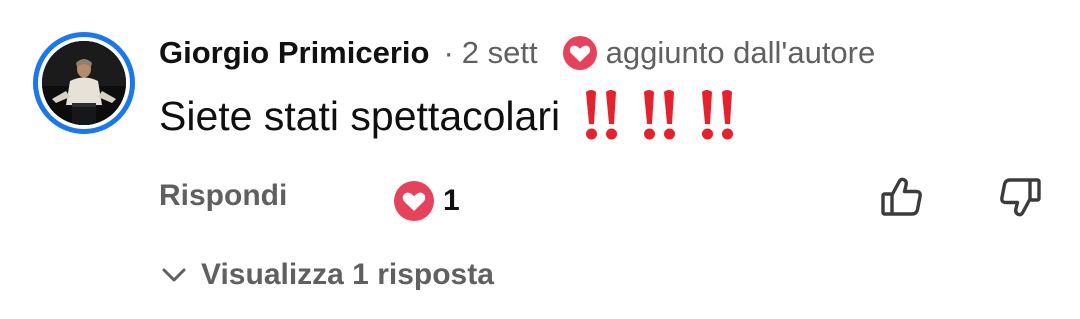 This screenshot has width=1080, height=319. Describe the element at coordinates (347, 274) in the screenshot. I see `view-replies-label: Visualizza 1 risposta` at that location.